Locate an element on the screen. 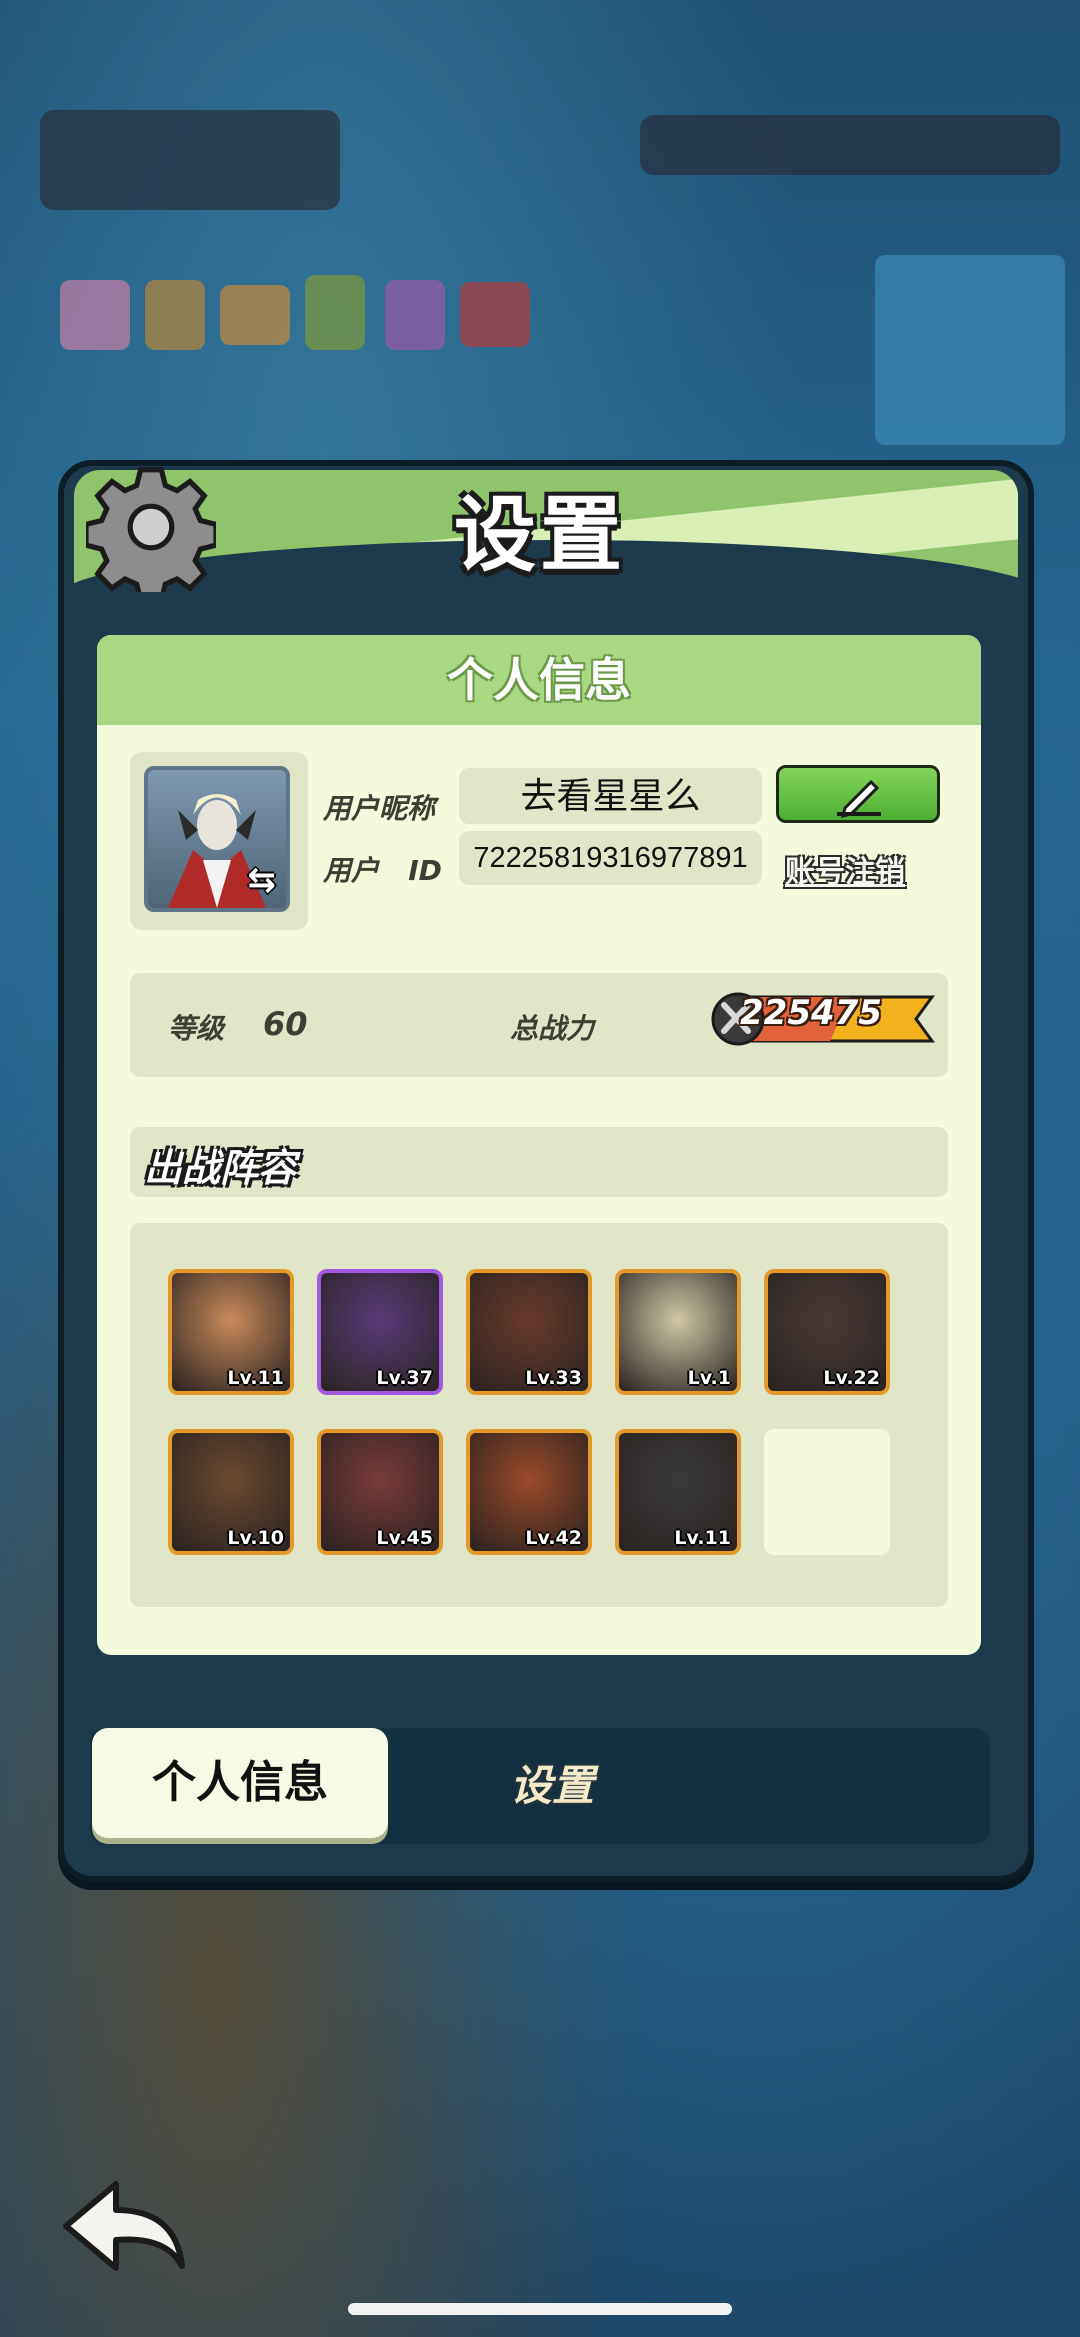 This screenshot has height=2337, width=1080. section-header: 个人信息 is located at coordinates (539, 680).